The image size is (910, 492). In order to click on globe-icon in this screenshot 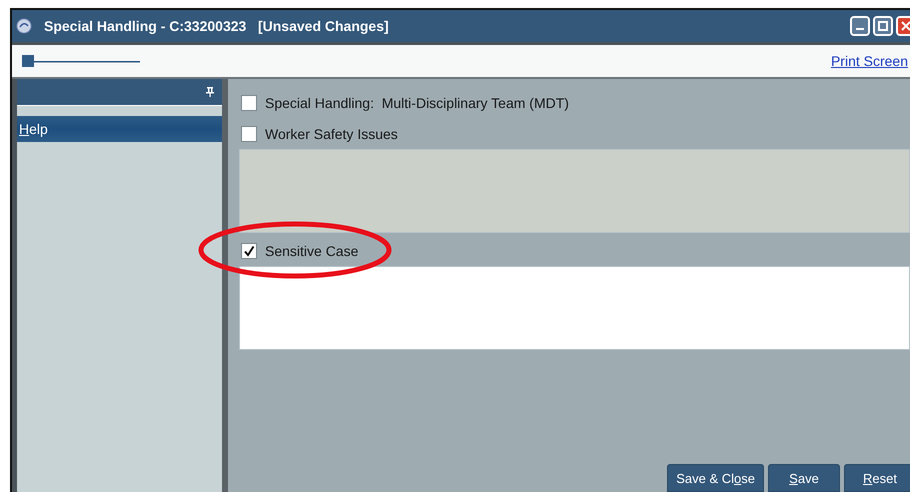, I will do `click(24, 26)`.